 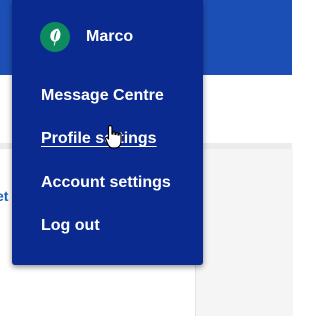 What do you see at coordinates (106, 183) in the screenshot?
I see `menu-item-account-settings: Account settings` at bounding box center [106, 183].